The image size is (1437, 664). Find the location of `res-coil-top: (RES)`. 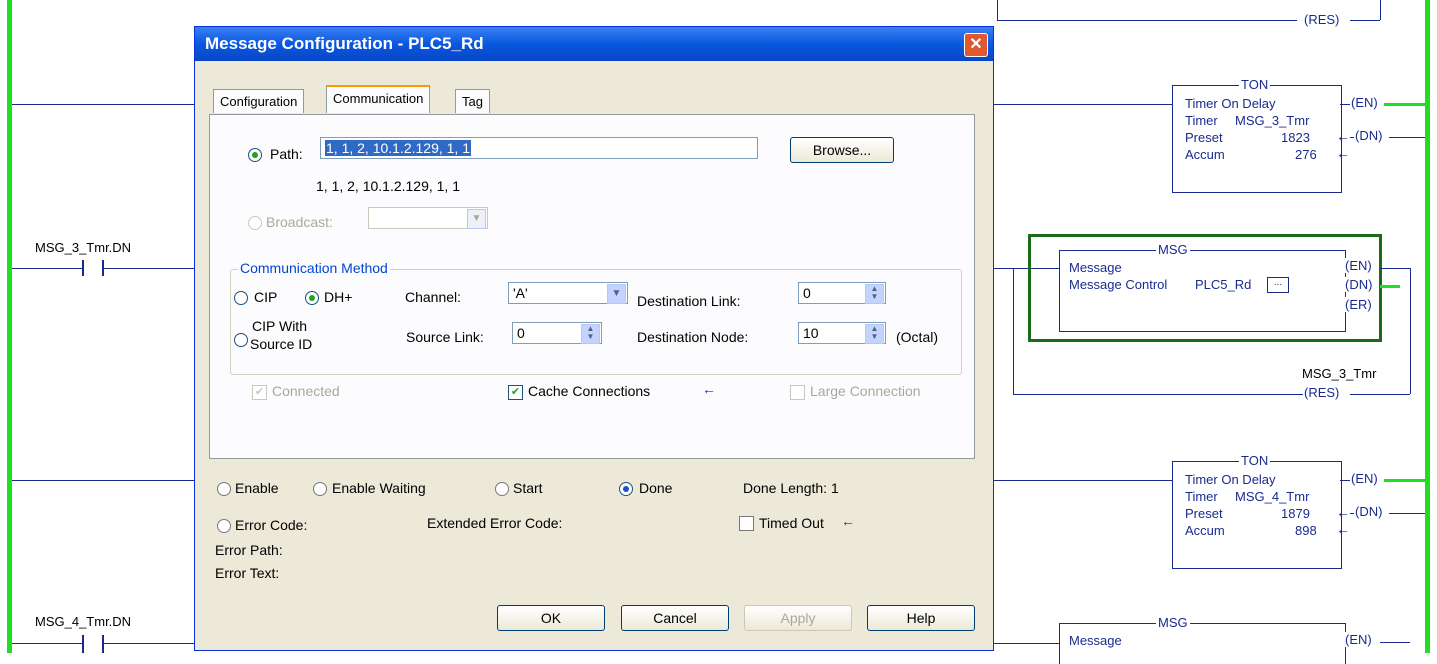

res-coil-top: (RES) is located at coordinates (1322, 19).